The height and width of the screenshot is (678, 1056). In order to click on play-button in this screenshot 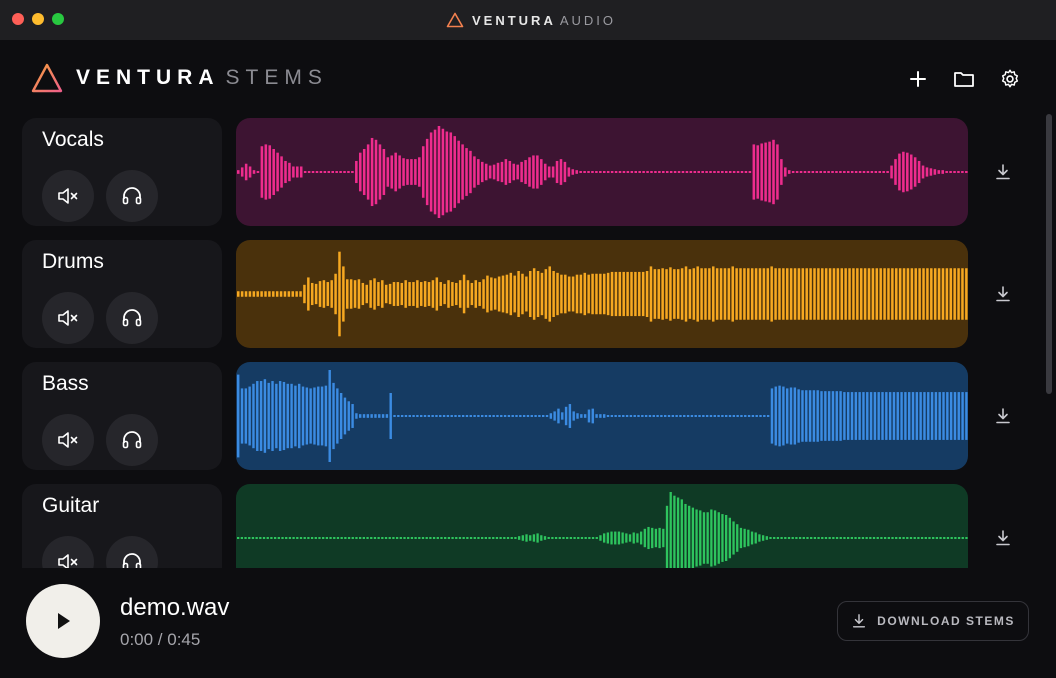, I will do `click(63, 621)`.